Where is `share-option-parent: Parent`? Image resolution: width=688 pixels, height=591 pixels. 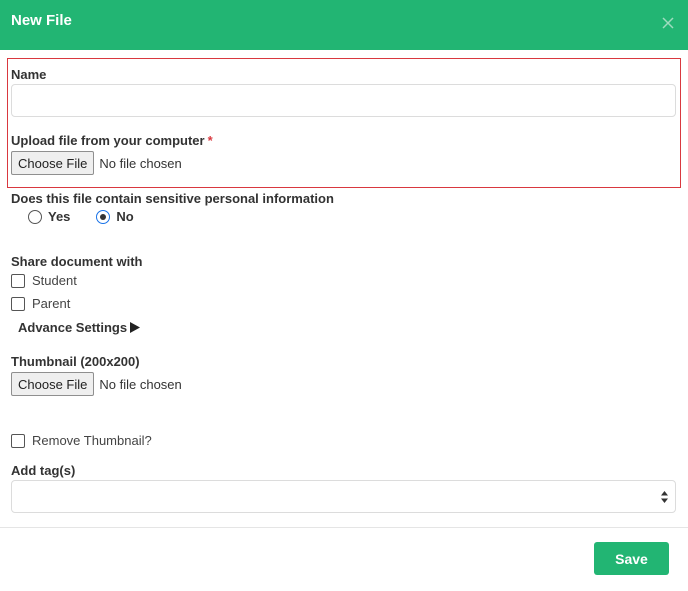 share-option-parent: Parent is located at coordinates (40, 303).